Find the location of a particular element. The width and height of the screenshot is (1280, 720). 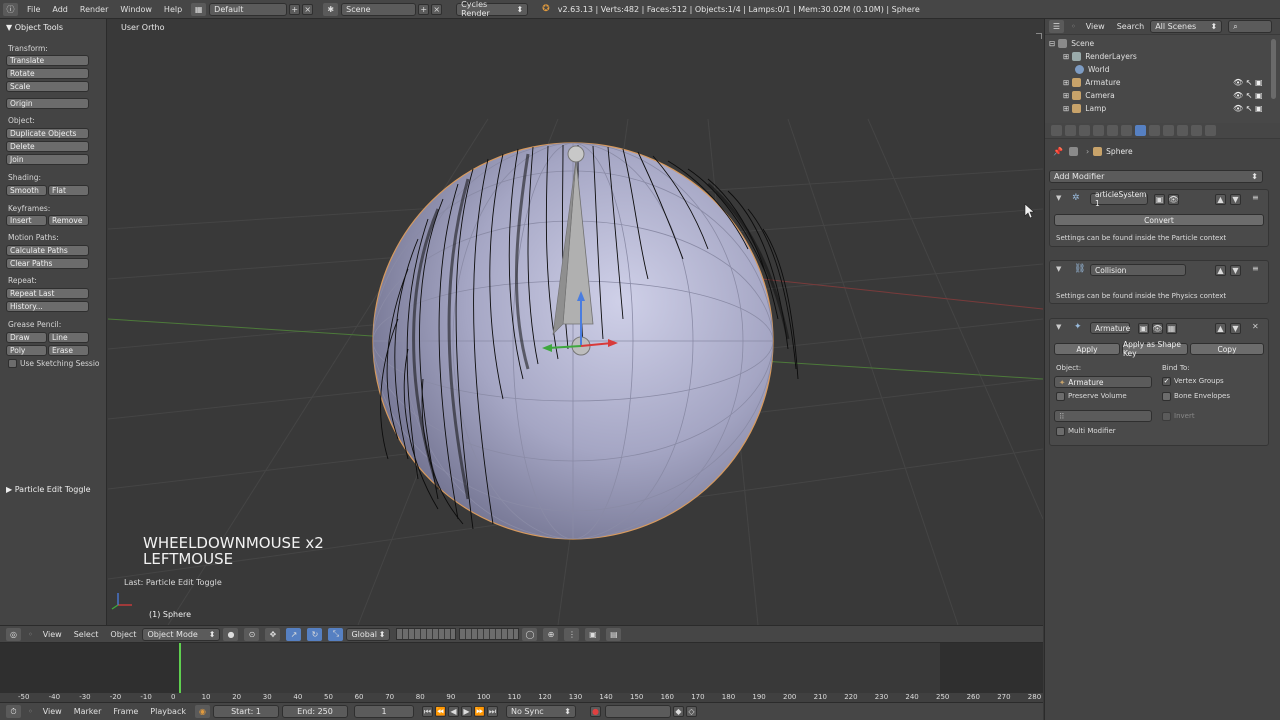

start-frame-field: Start: 1 is located at coordinates (246, 711).